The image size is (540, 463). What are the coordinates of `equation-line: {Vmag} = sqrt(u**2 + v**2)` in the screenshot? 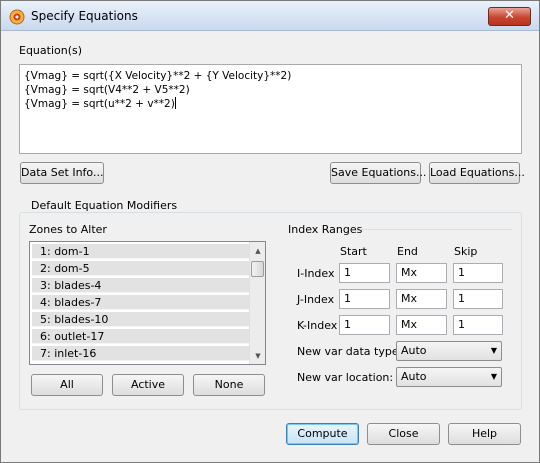 It's located at (99, 104).